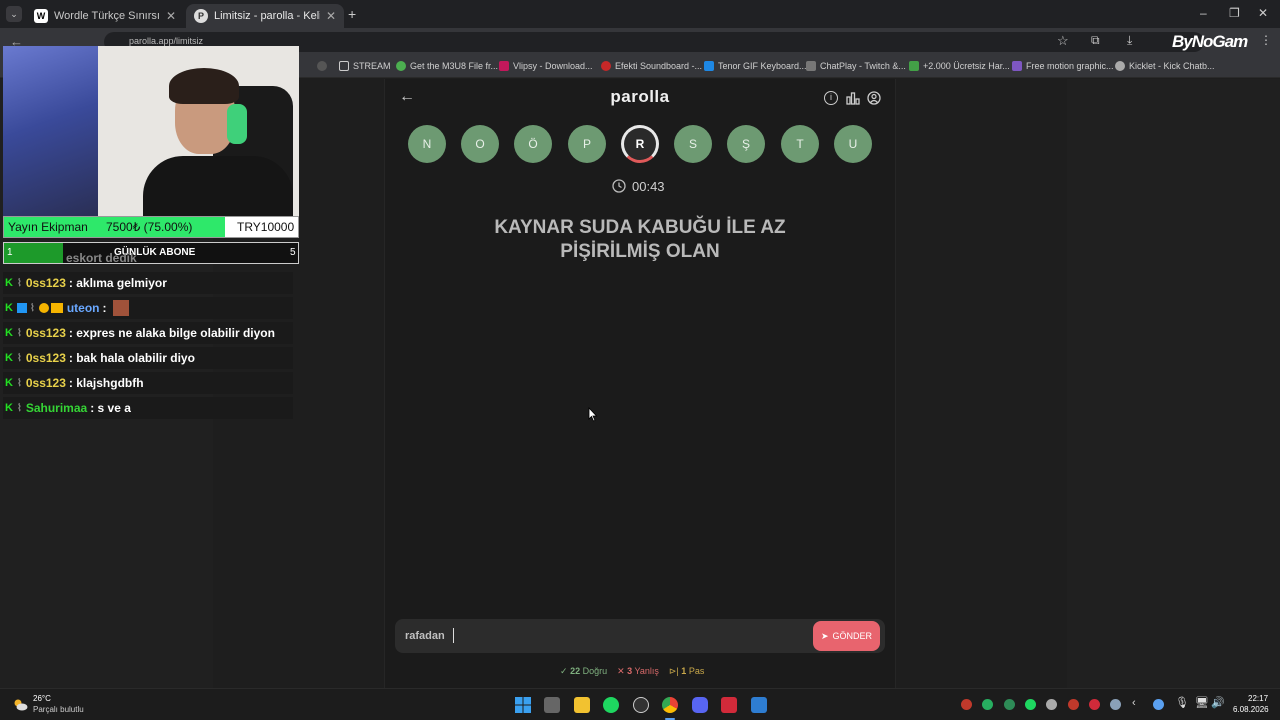  What do you see at coordinates (1115, 704) in the screenshot?
I see `tray-steam-icon` at bounding box center [1115, 704].